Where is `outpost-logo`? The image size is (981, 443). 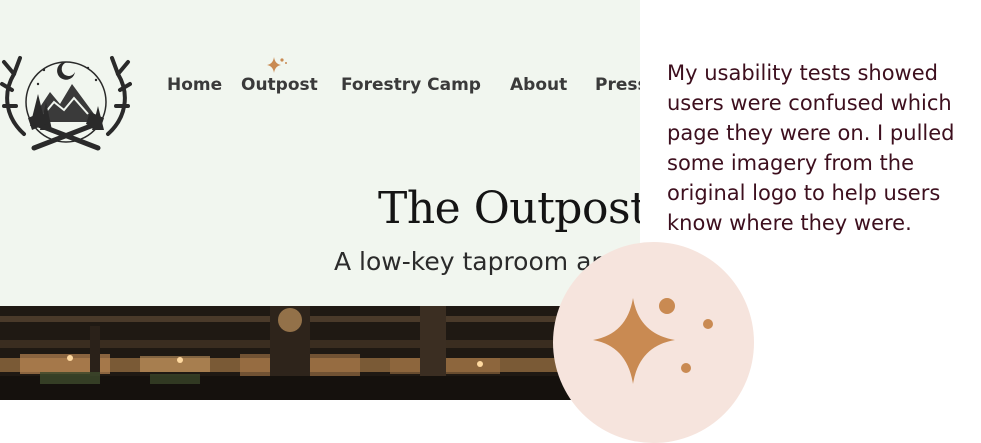
outpost-logo is located at coordinates (66, 97).